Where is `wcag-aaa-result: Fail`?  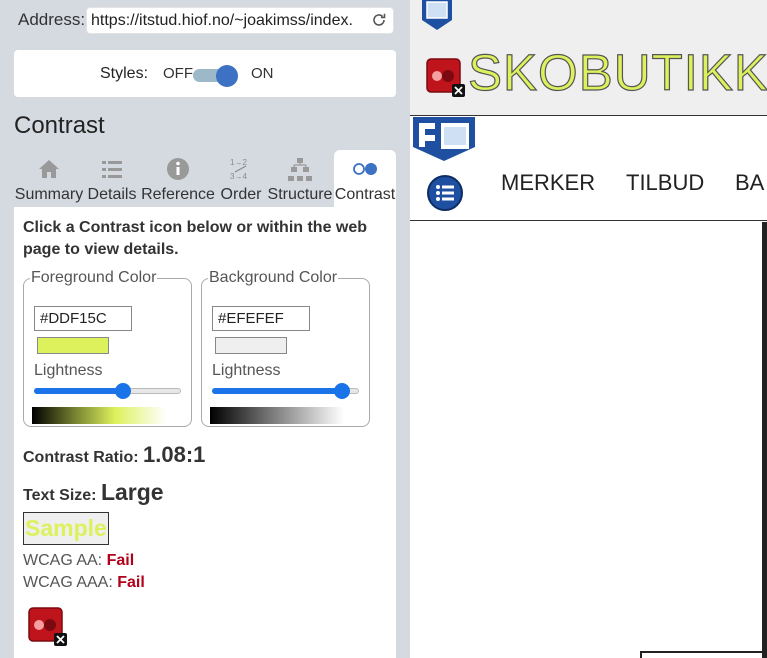 wcag-aaa-result: Fail is located at coordinates (131, 582).